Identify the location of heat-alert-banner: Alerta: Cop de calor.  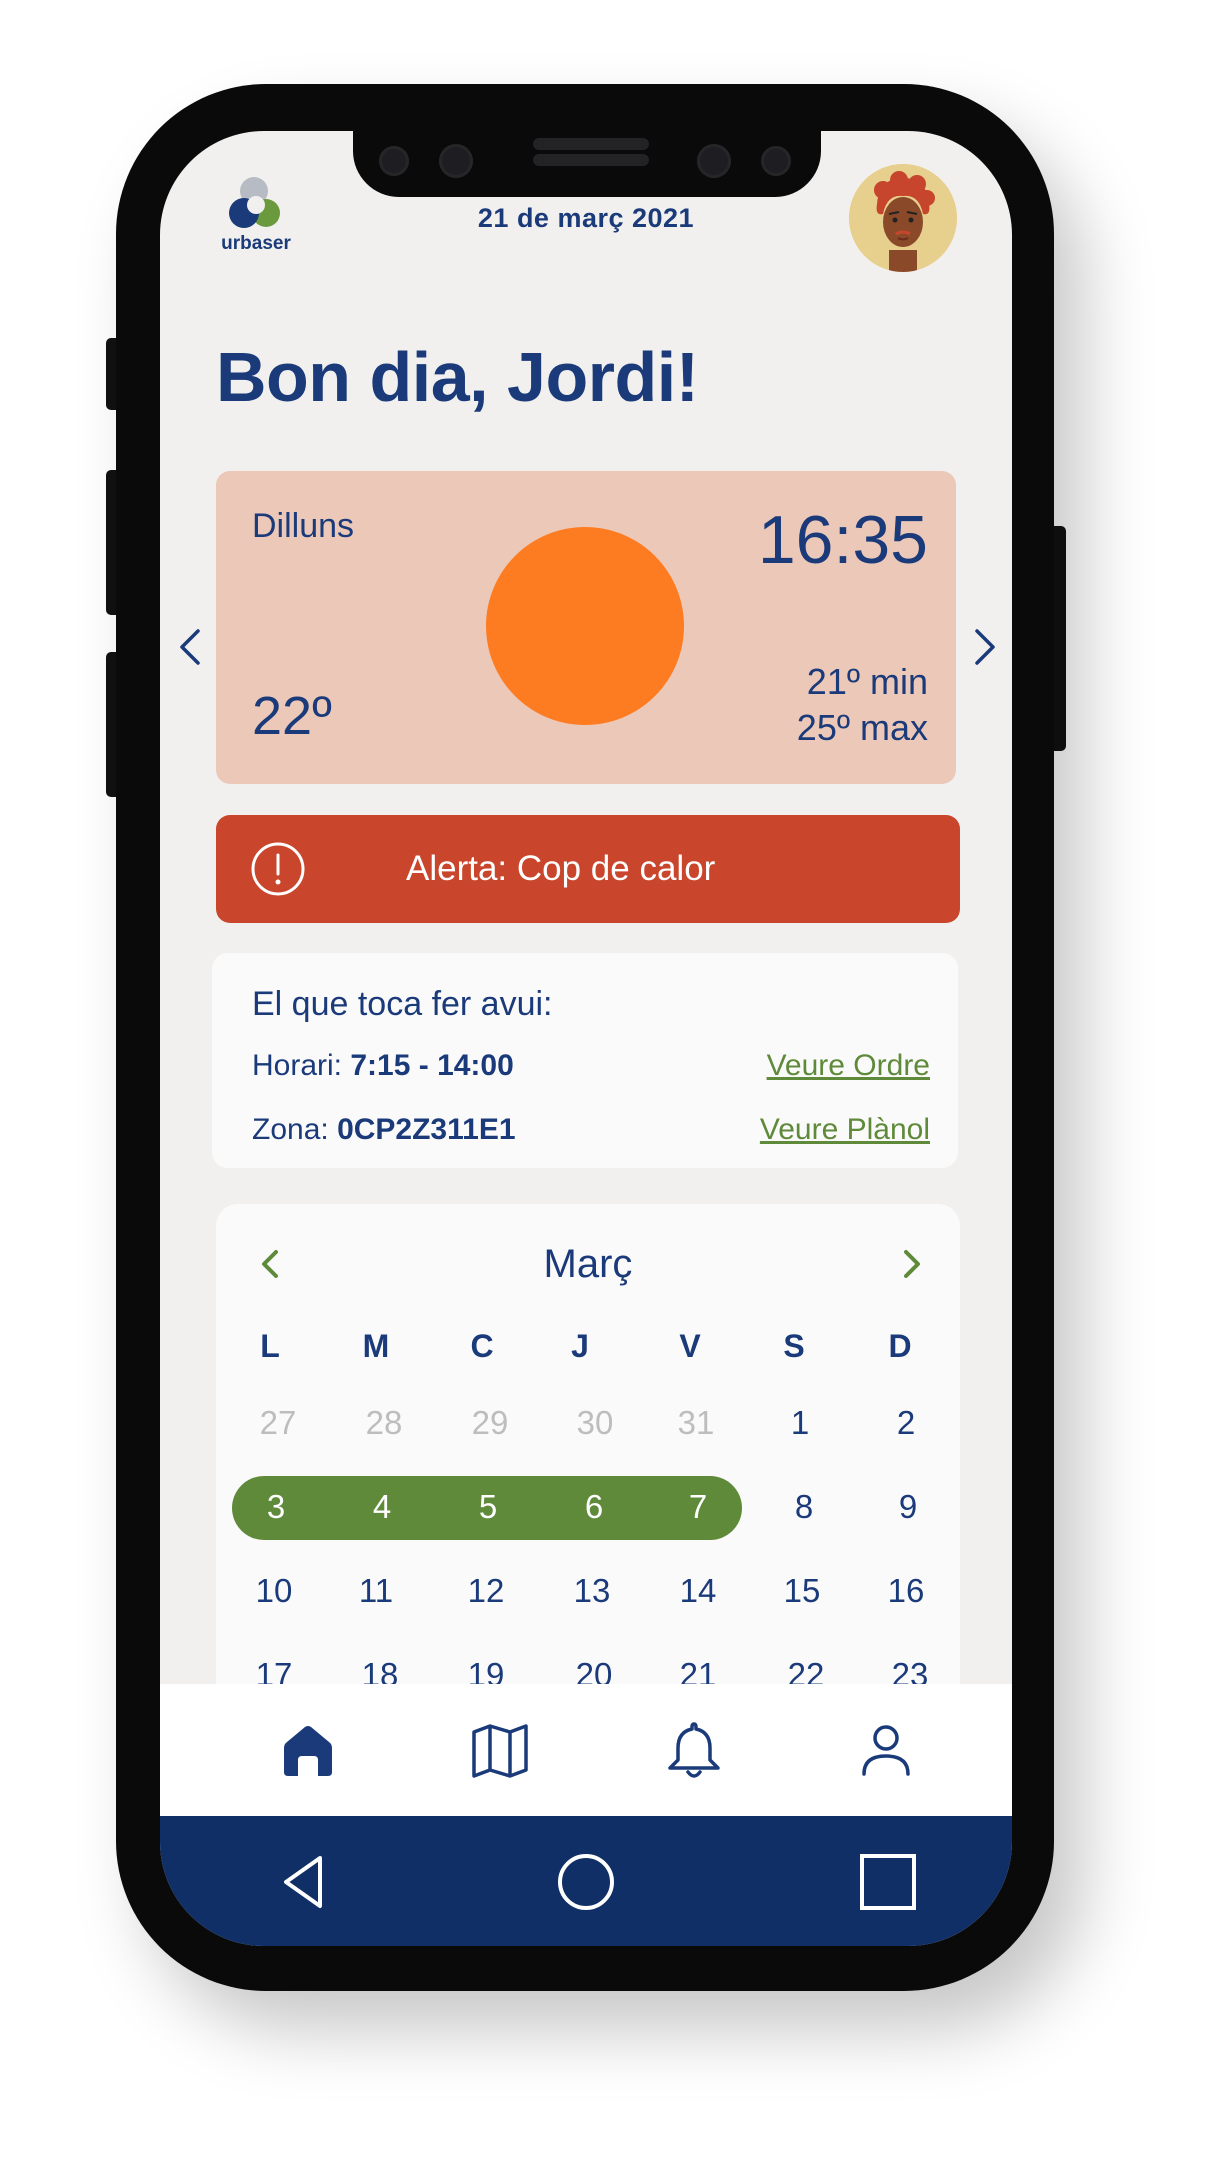
(588, 869).